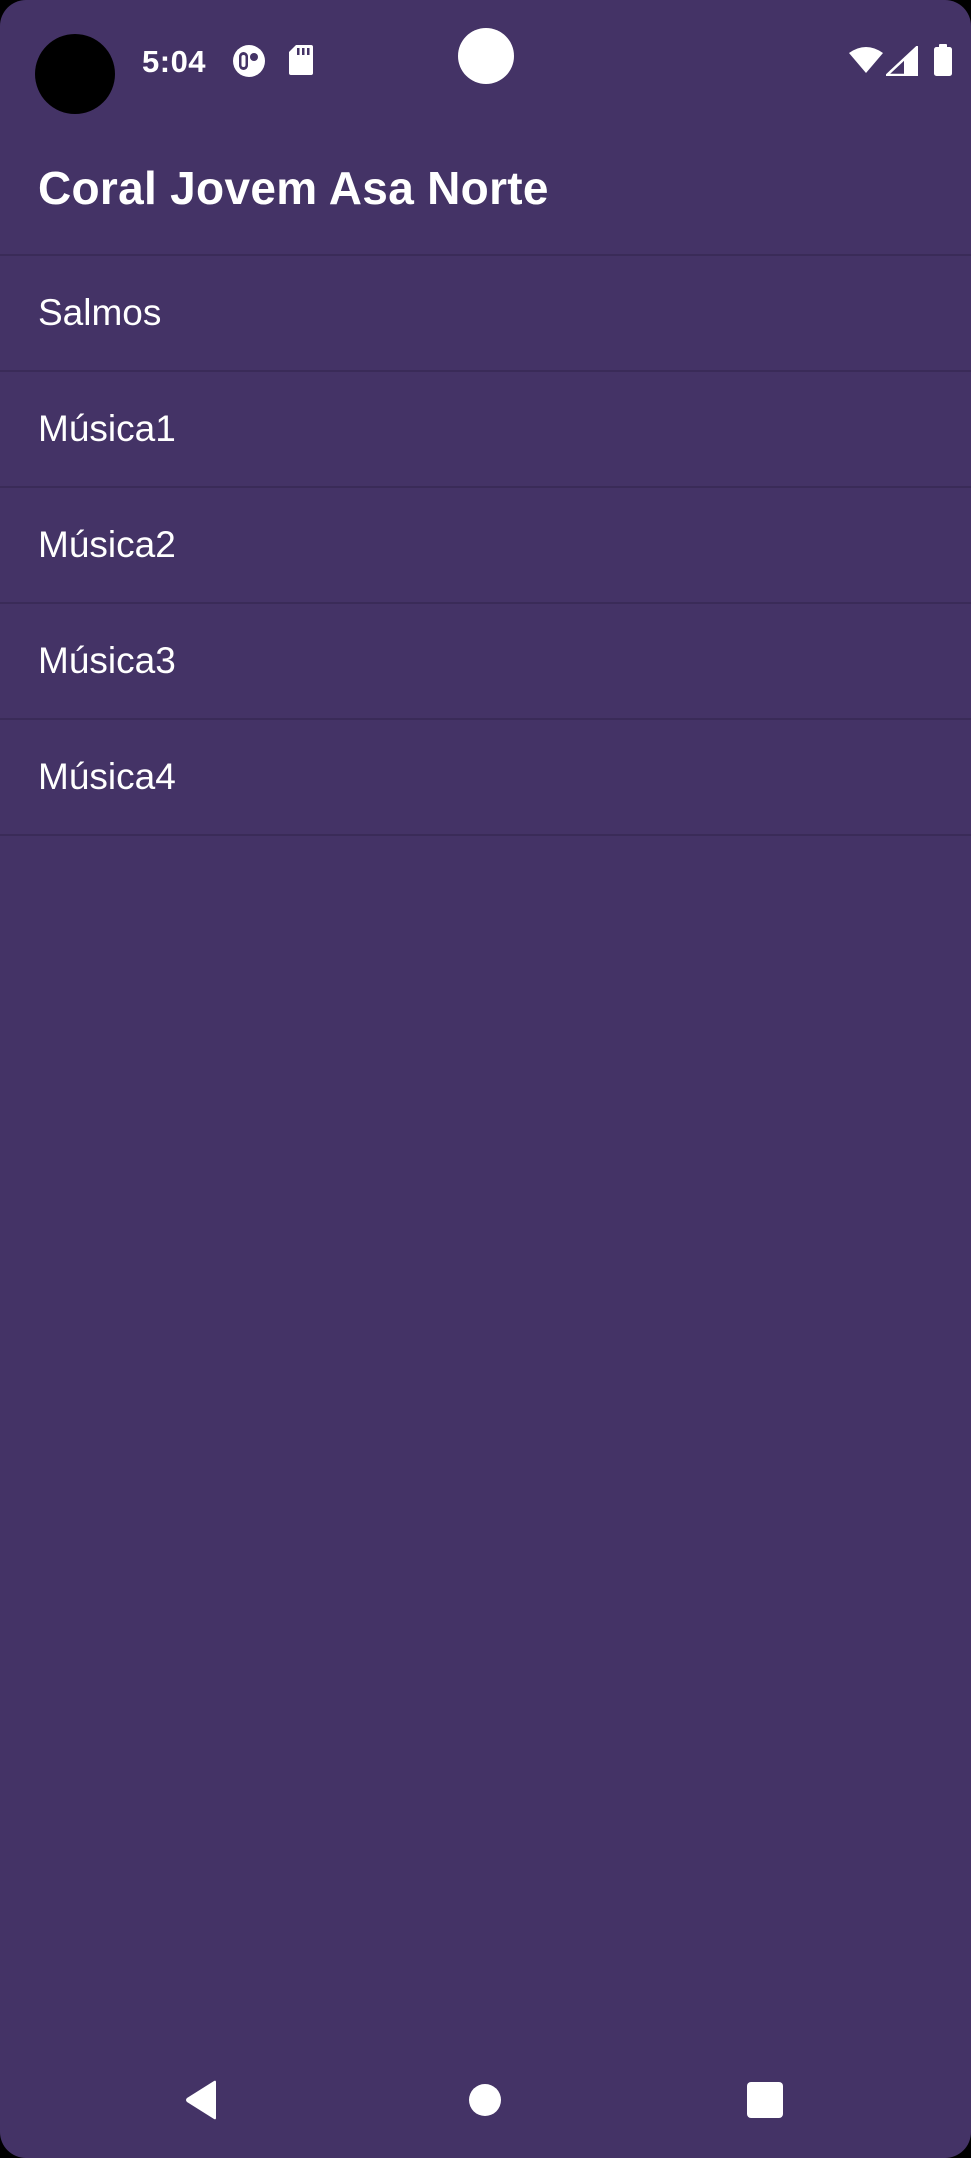 This screenshot has width=971, height=2158. Describe the element at coordinates (485, 778) in the screenshot. I see `list-item-musica4: Música4` at that location.